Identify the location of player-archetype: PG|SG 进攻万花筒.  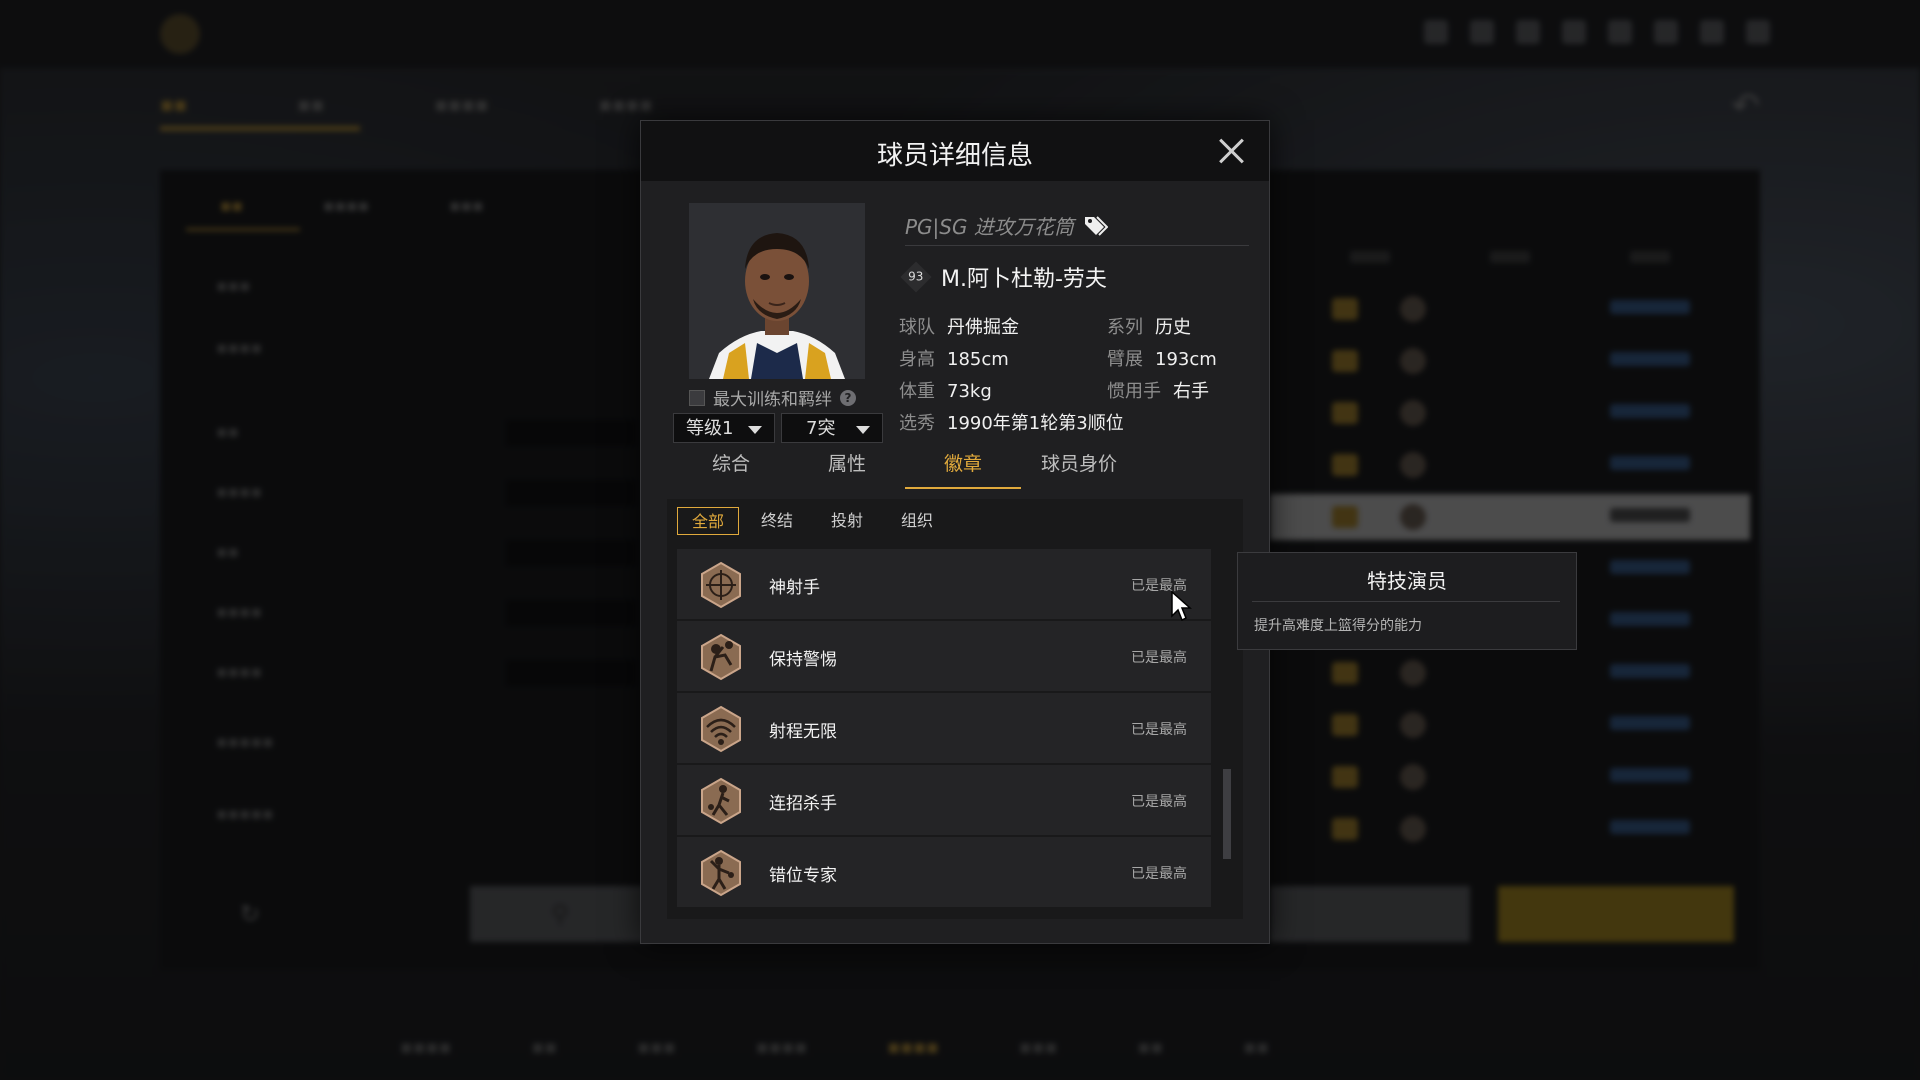
(1006, 225).